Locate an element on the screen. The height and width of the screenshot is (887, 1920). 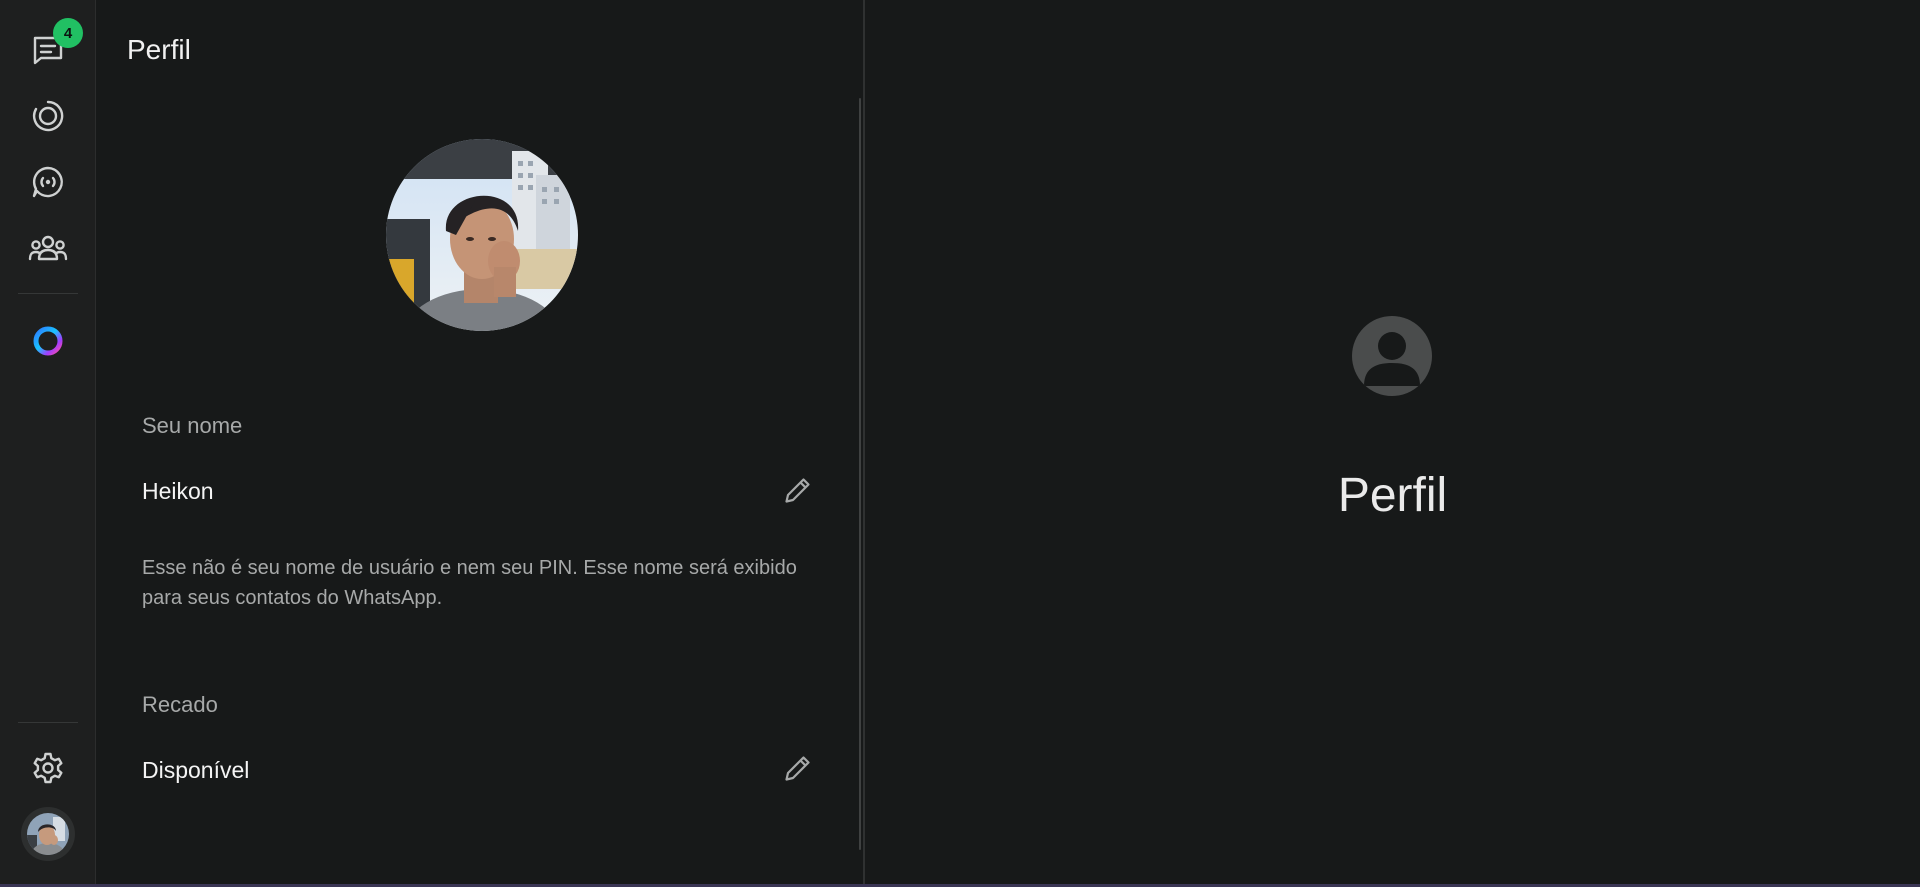
communities-icon is located at coordinates (48, 248).